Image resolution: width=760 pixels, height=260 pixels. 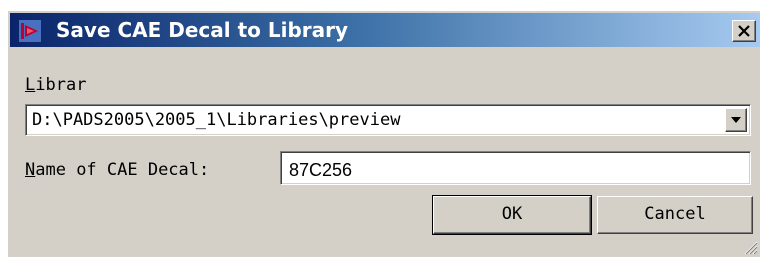 I want to click on pads-app-icon, so click(x=30, y=31).